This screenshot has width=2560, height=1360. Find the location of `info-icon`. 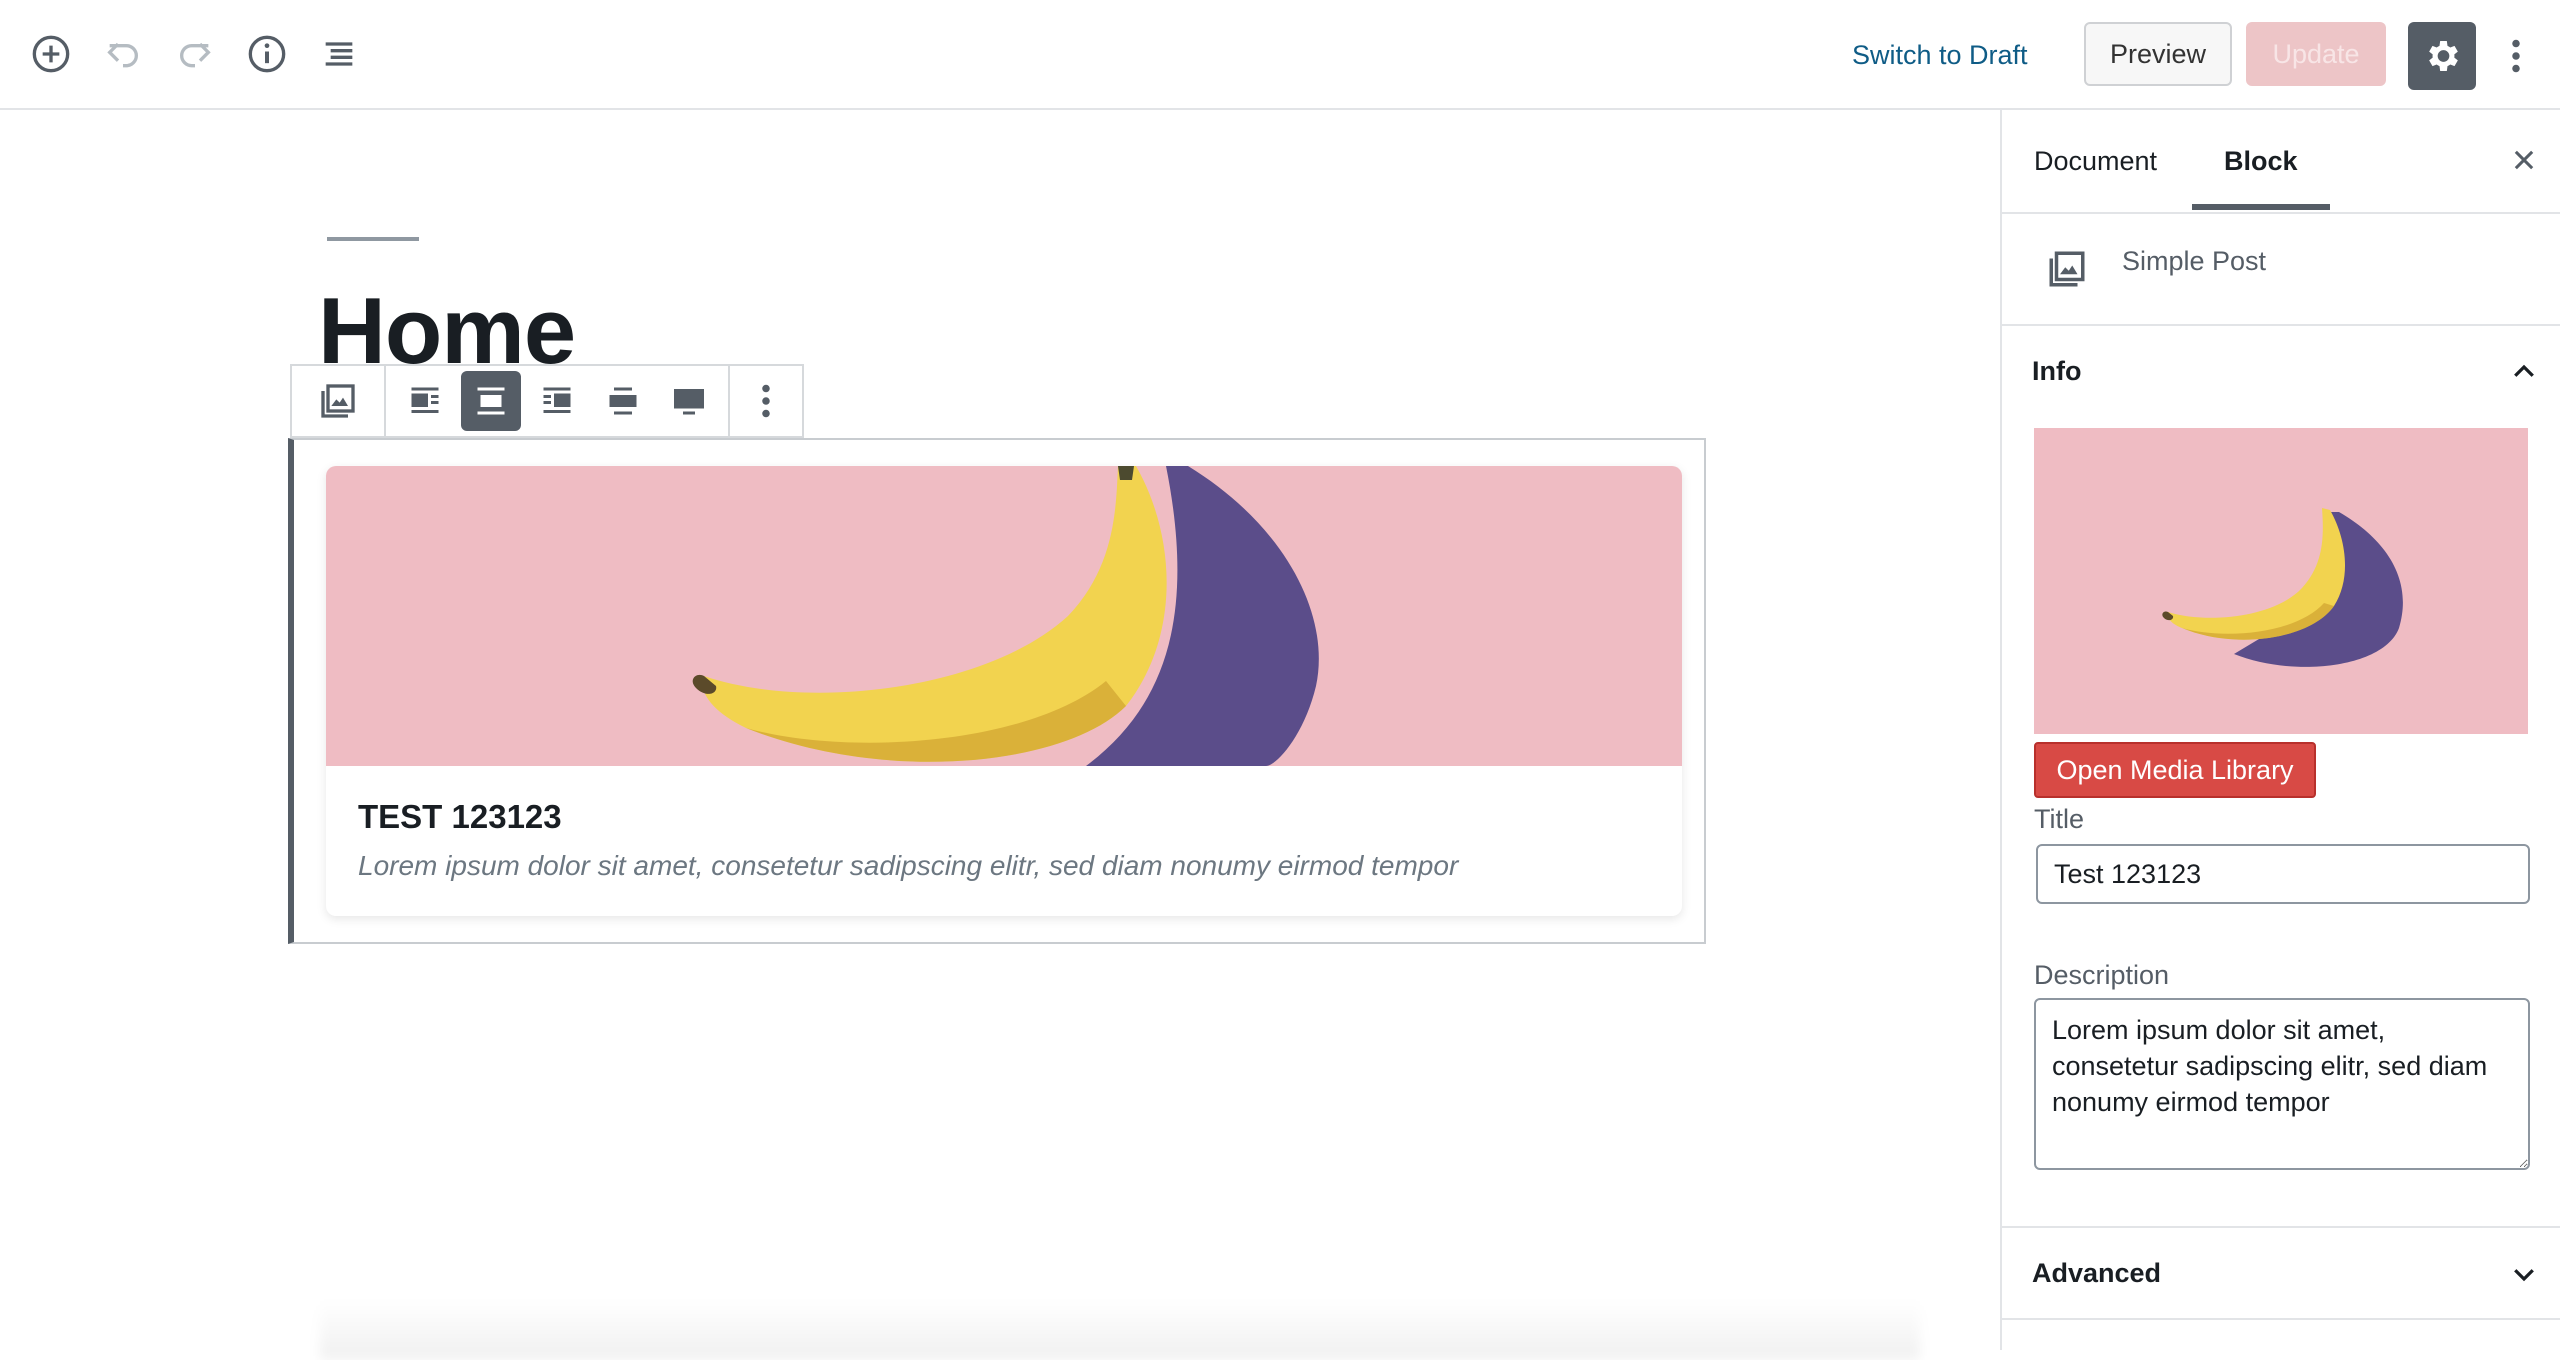

info-icon is located at coordinates (267, 54).